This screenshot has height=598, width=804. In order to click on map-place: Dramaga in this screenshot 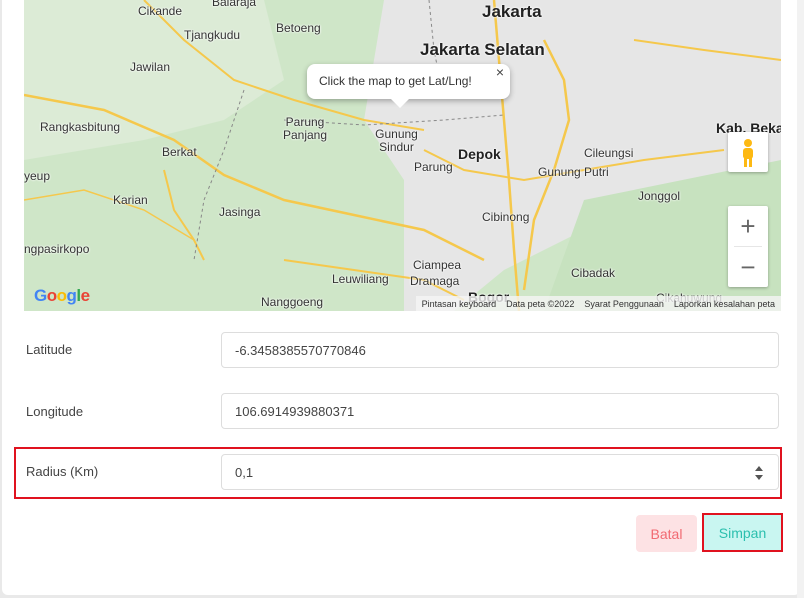, I will do `click(435, 281)`.